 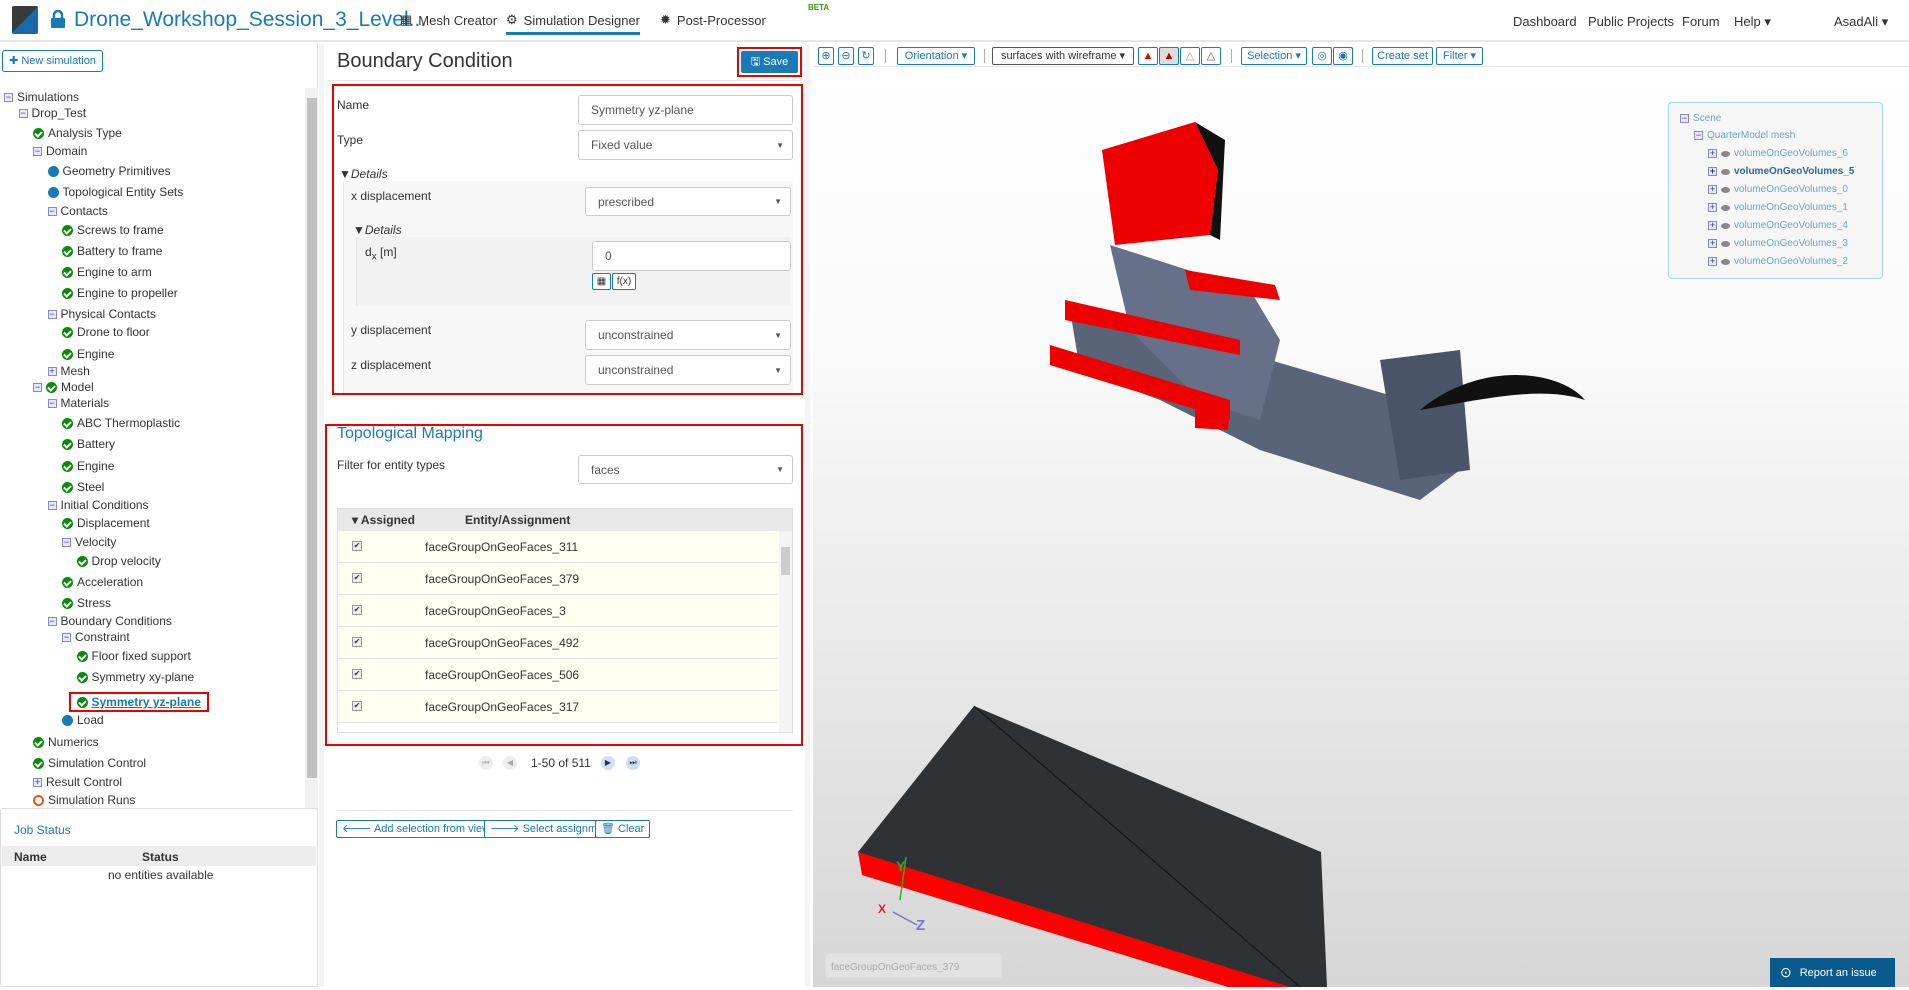 What do you see at coordinates (1190, 56) in the screenshot?
I see `wireframe-mode-button: △` at bounding box center [1190, 56].